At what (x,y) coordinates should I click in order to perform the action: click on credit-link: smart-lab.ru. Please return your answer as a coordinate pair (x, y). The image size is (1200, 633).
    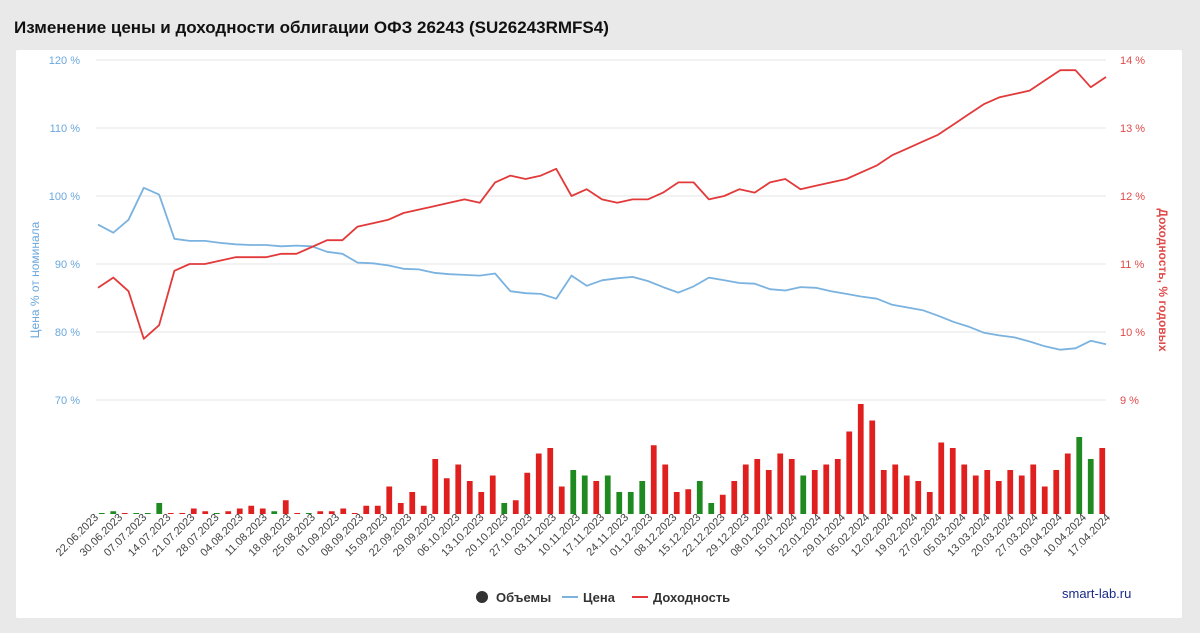
    Looking at the image, I should click on (1096, 593).